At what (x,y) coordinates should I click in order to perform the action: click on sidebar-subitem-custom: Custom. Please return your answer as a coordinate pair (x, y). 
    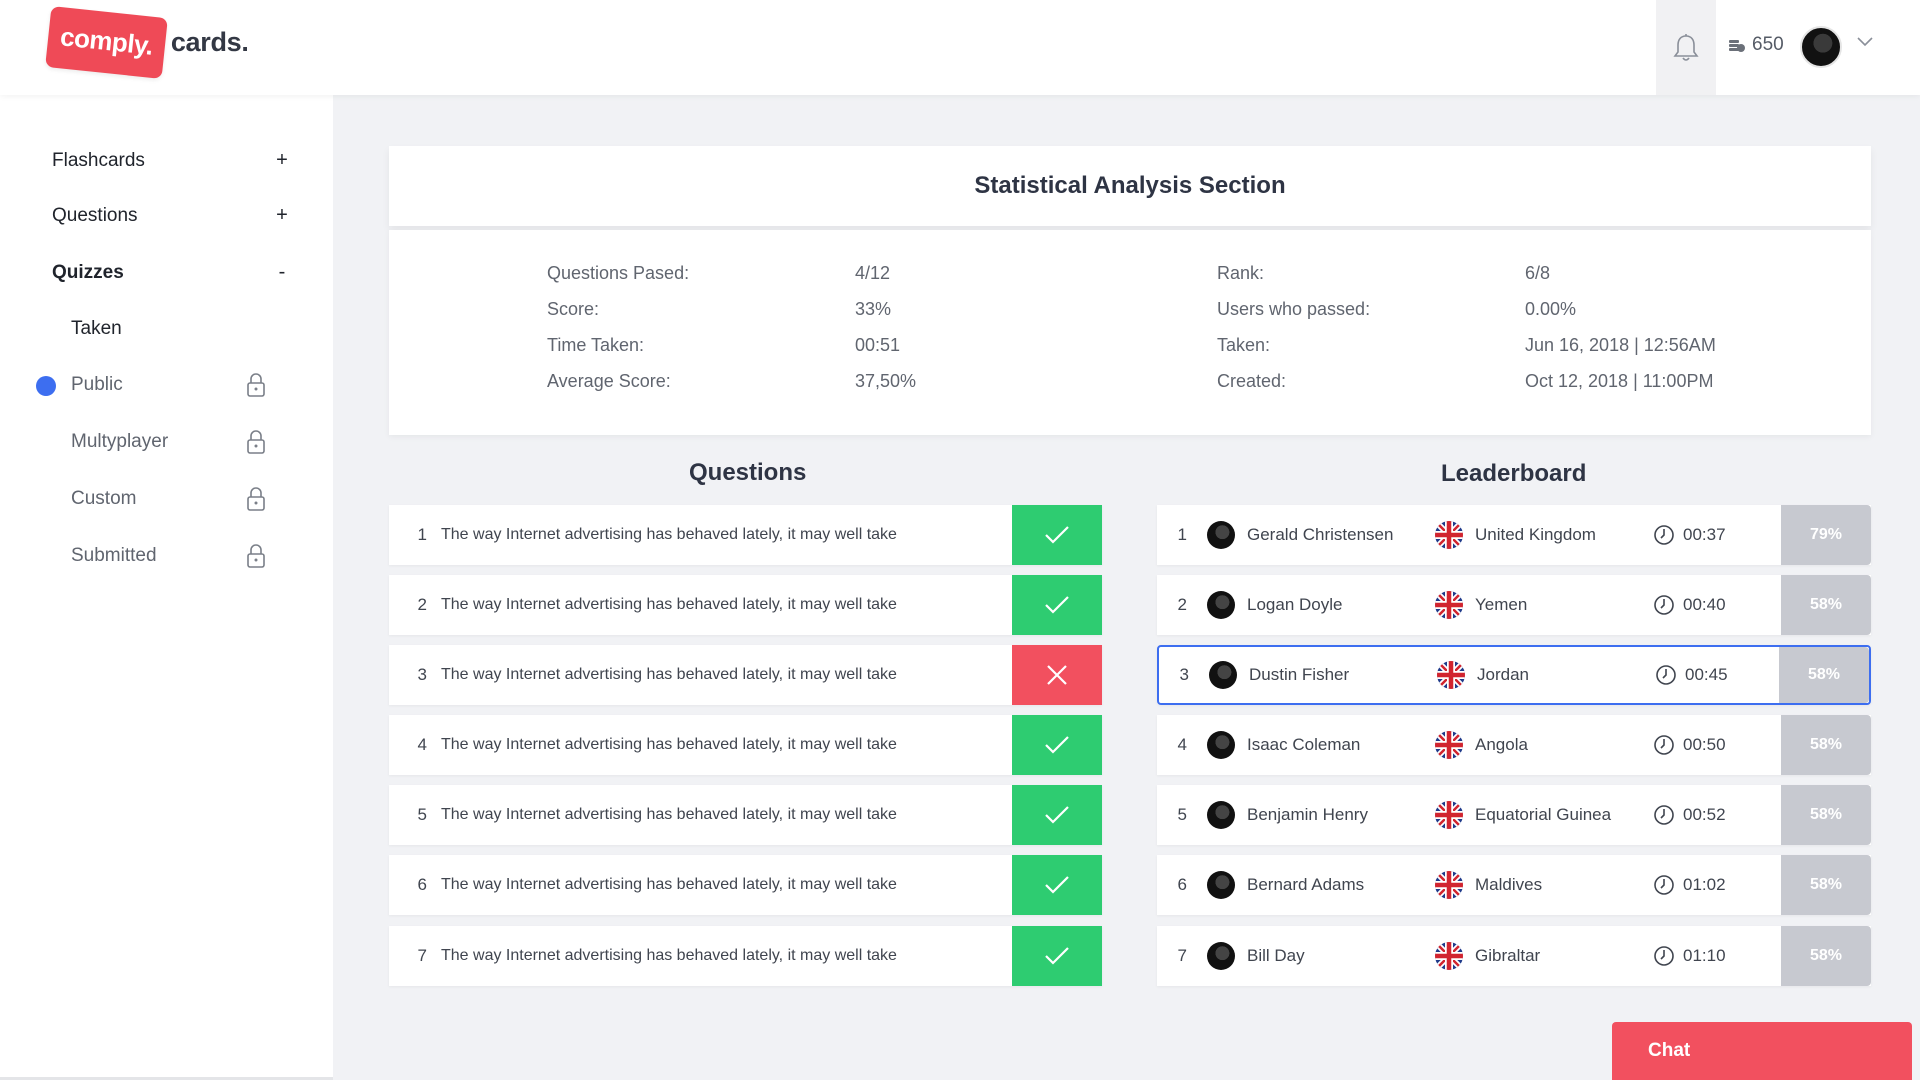
    Looking at the image, I should click on (168, 499).